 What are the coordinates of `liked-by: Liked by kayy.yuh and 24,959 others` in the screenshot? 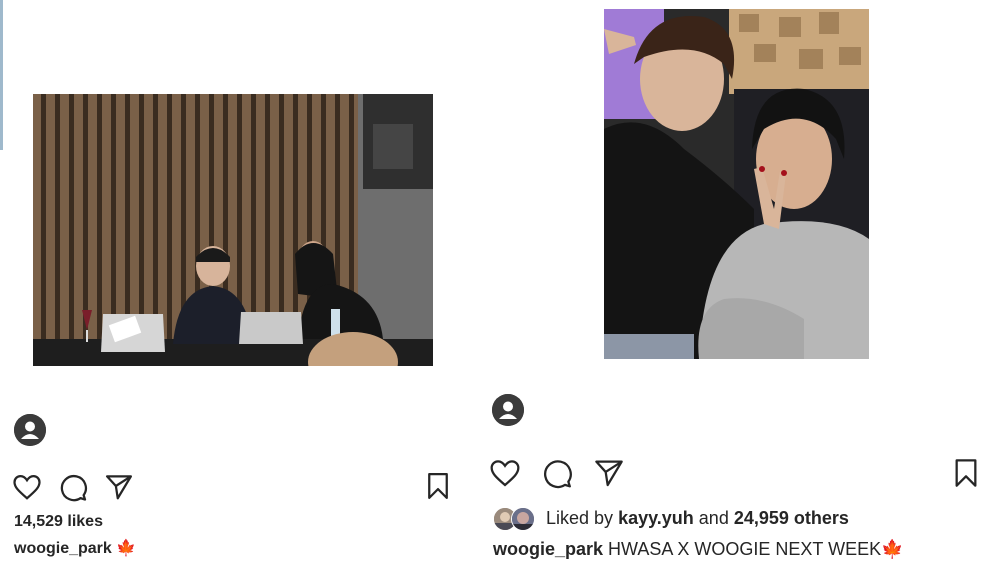 It's located at (697, 518).